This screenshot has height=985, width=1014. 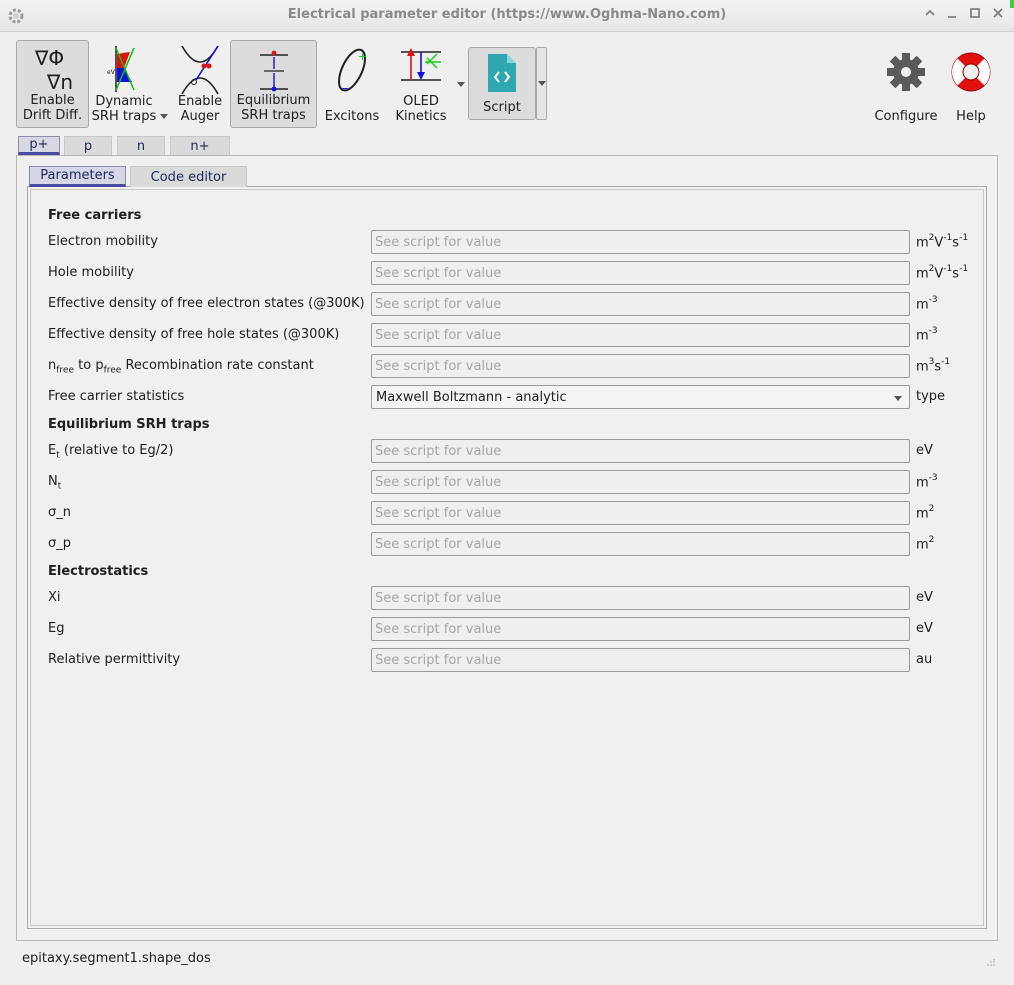 I want to click on oled-kinetics-label: OLED Kinetics, so click(x=421, y=109).